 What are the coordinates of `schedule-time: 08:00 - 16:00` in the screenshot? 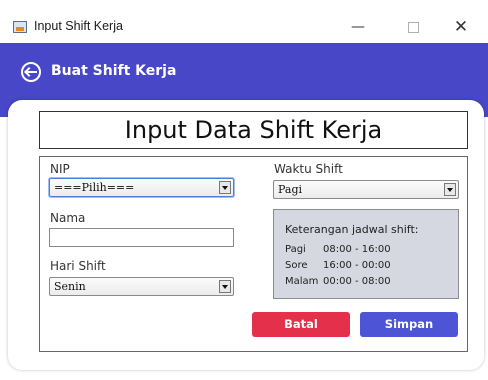 It's located at (357, 249).